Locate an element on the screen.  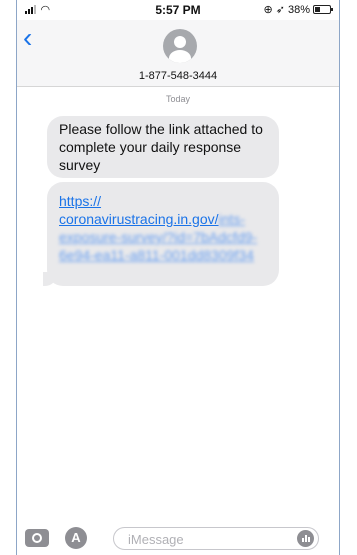
avatar-icon is located at coordinates (180, 46).